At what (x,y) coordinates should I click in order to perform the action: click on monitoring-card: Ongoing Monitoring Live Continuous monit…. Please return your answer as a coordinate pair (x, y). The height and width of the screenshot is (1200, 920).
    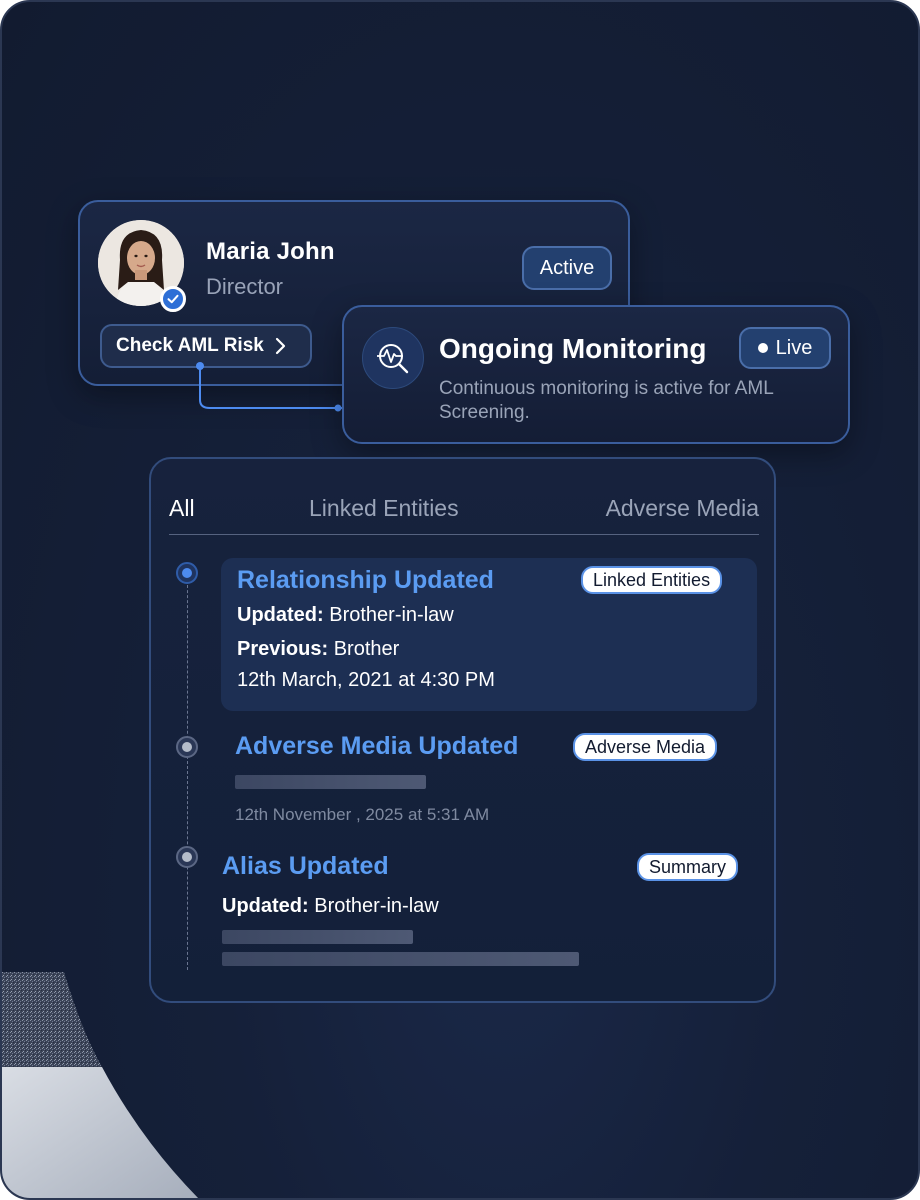
    Looking at the image, I should click on (596, 374).